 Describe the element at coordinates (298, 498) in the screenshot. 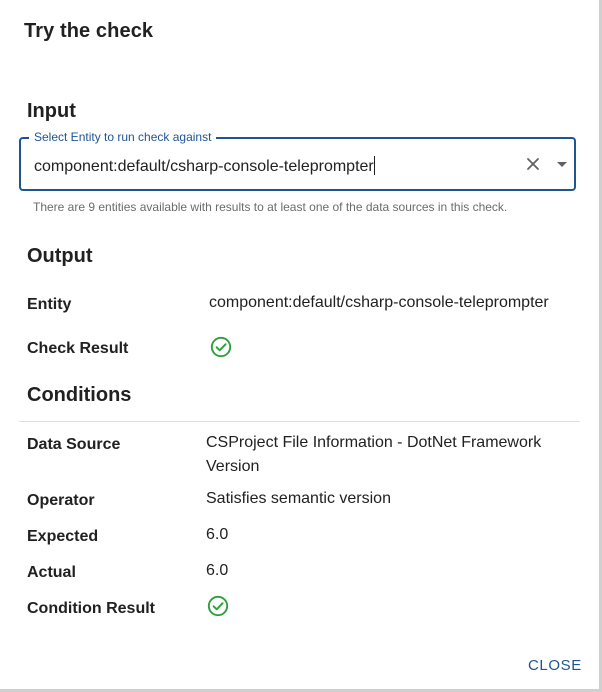

I see `operator-value: Satisfies semantic version` at that location.